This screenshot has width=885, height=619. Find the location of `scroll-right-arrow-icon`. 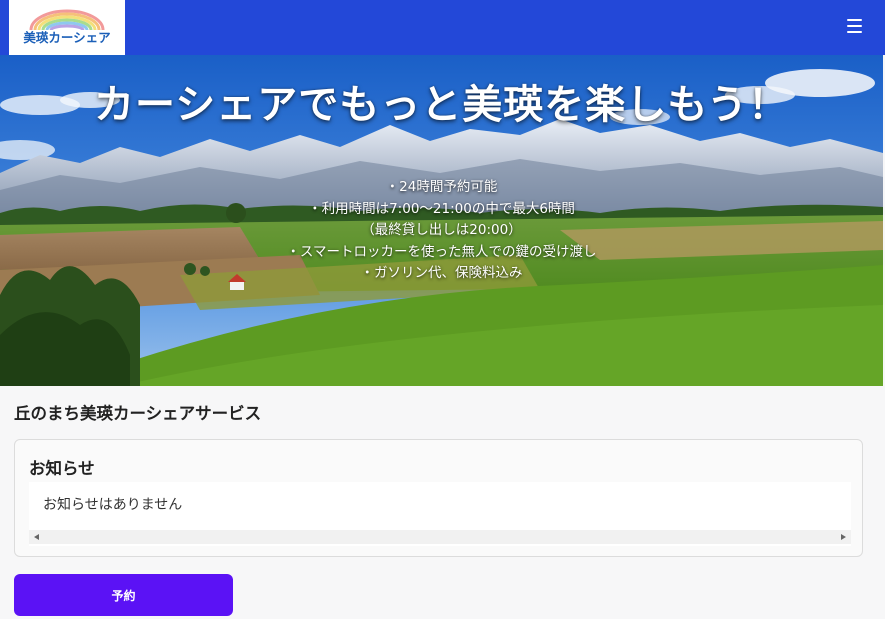

scroll-right-arrow-icon is located at coordinates (843, 537).